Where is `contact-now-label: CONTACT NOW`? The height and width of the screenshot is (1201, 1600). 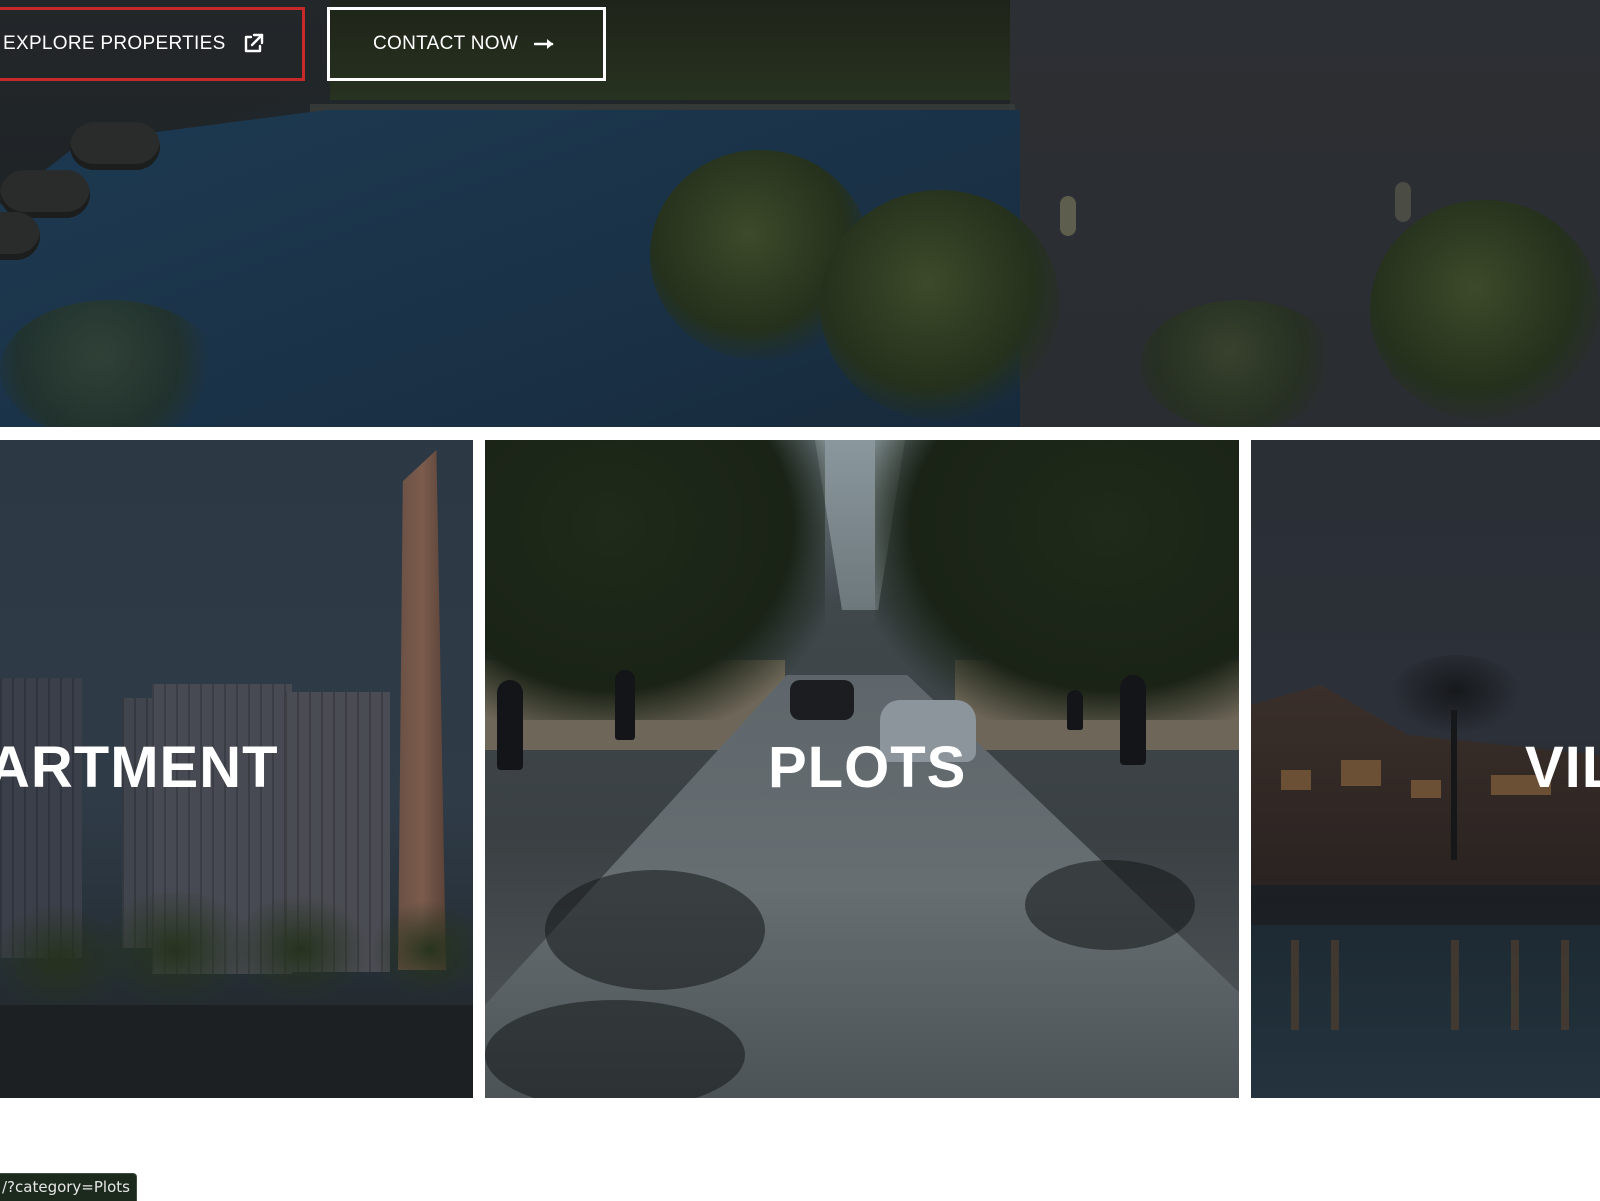
contact-now-label: CONTACT NOW is located at coordinates (446, 43).